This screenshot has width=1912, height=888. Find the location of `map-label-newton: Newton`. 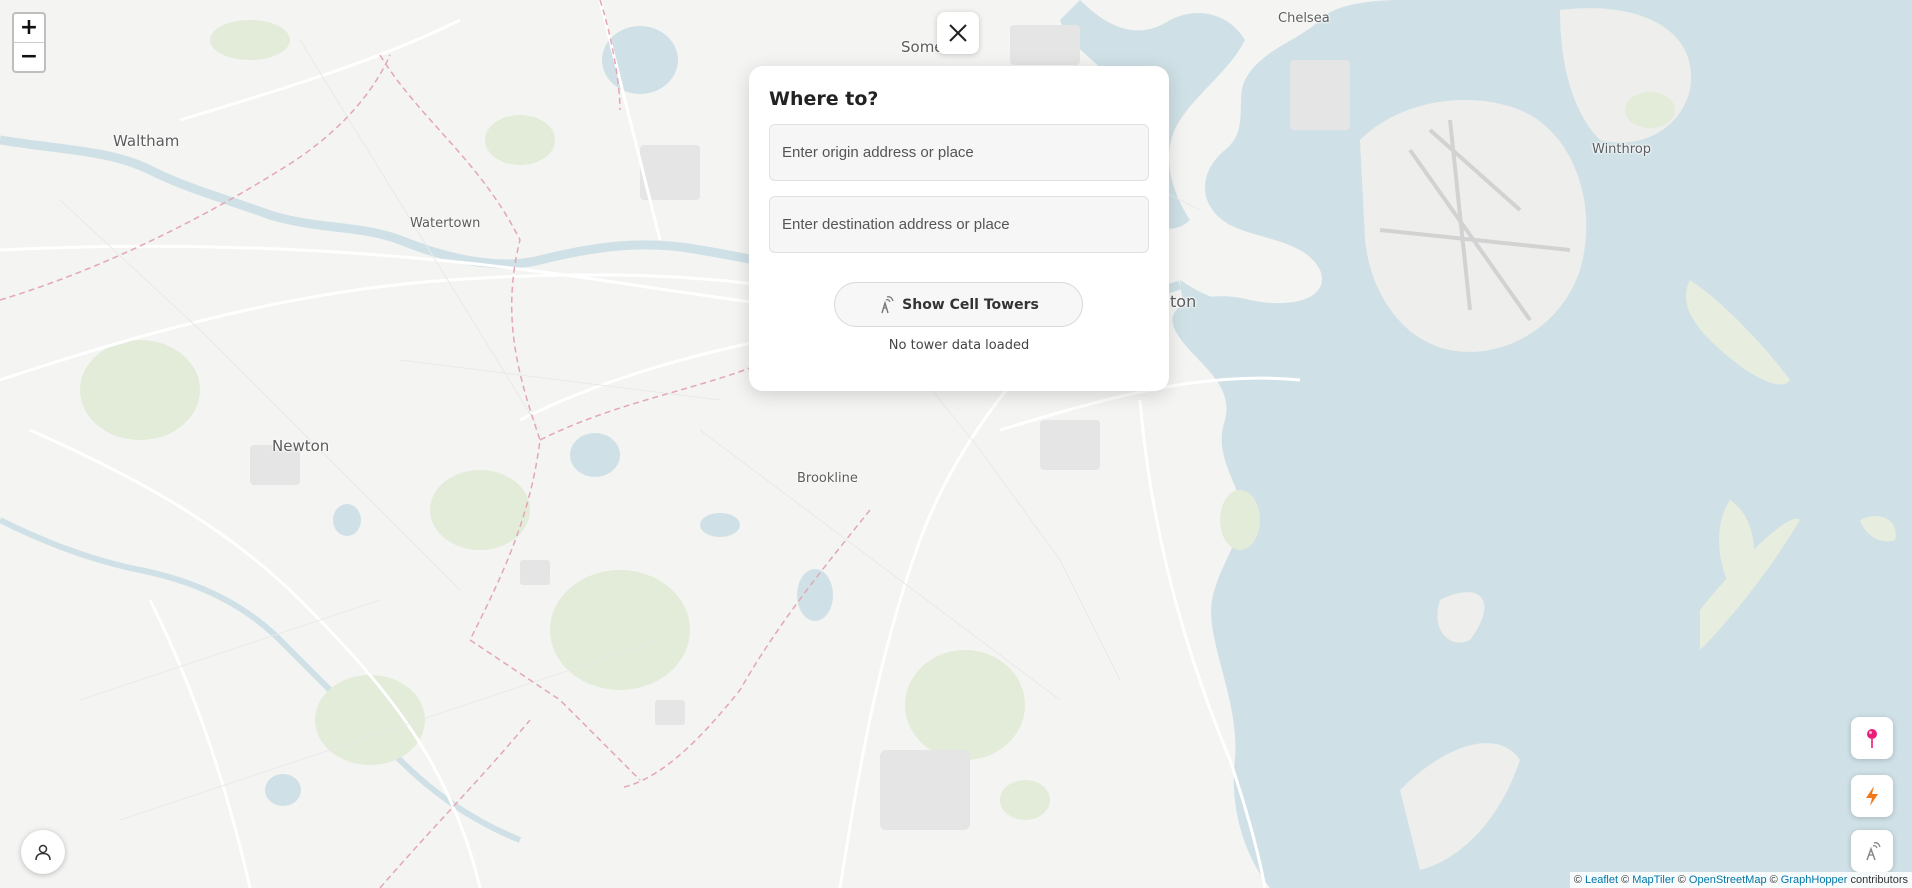

map-label-newton: Newton is located at coordinates (301, 446).